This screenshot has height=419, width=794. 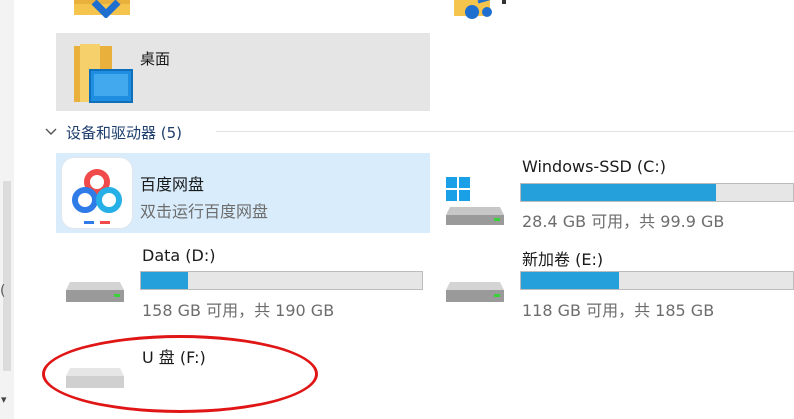 What do you see at coordinates (51, 132) in the screenshot?
I see `chevron-down-icon` at bounding box center [51, 132].